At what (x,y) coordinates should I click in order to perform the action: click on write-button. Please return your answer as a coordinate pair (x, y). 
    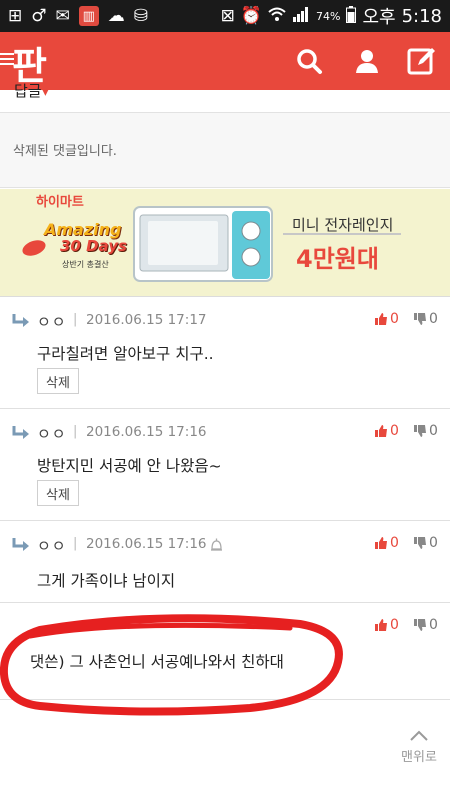
    Looking at the image, I should click on (422, 61).